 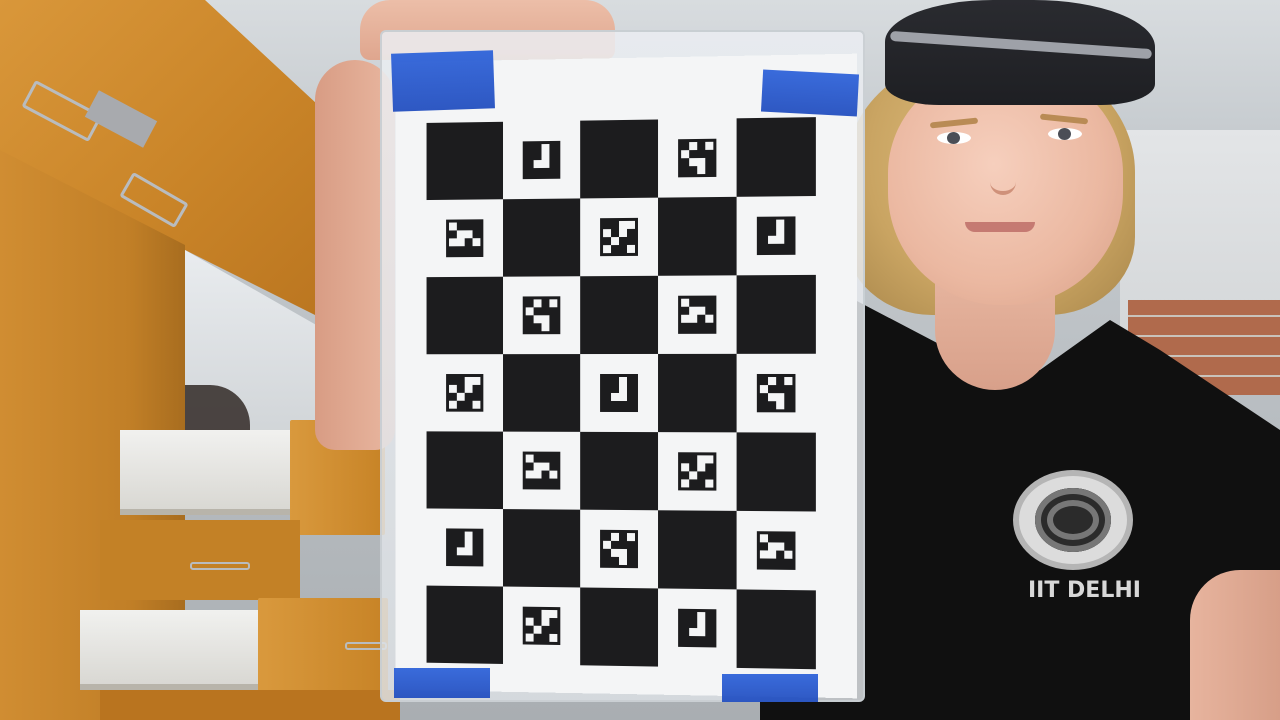 What do you see at coordinates (1083, 590) in the screenshot?
I see `shirt-logo-text: IIT DELHI` at bounding box center [1083, 590].